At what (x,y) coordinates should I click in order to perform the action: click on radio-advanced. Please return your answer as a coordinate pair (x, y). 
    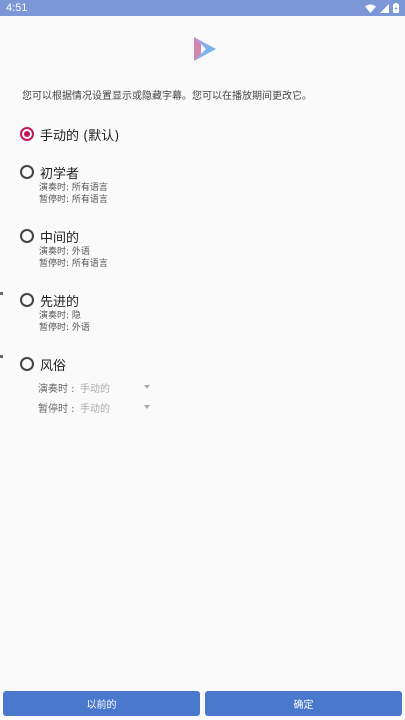
    Looking at the image, I should click on (27, 300).